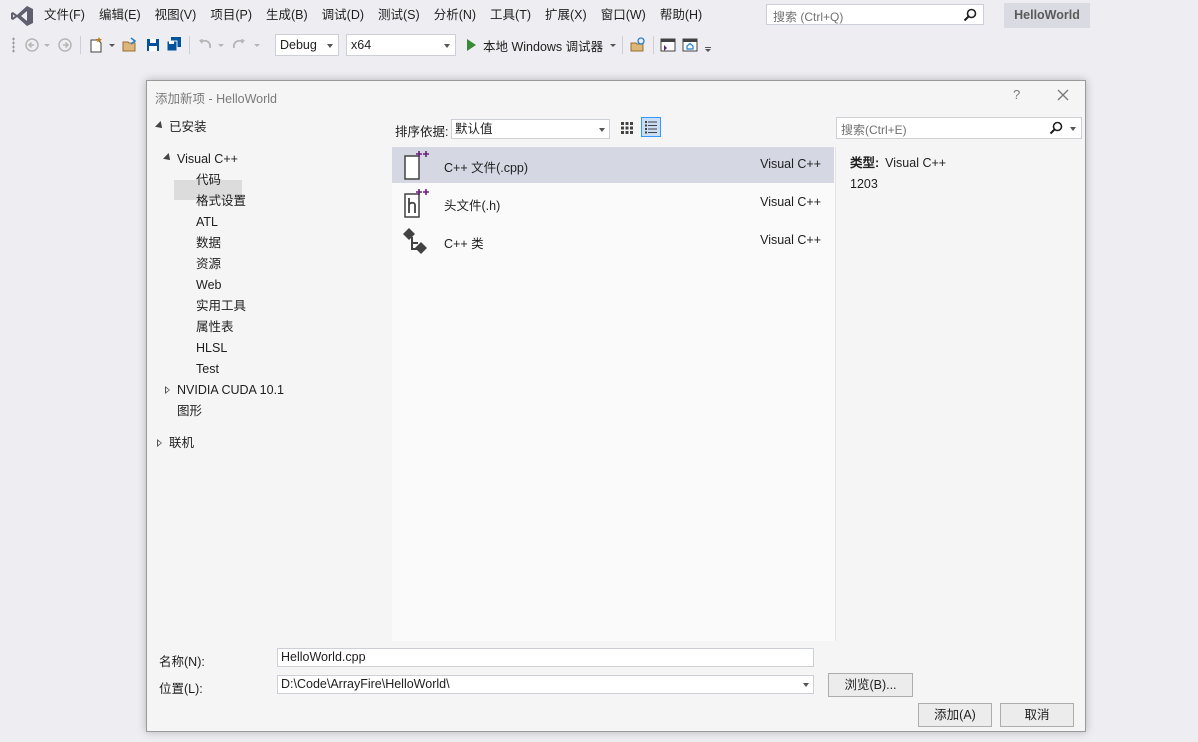 This screenshot has width=1198, height=742. Describe the element at coordinates (208, 264) in the screenshot. I see `tree-node-resources: 资源` at that location.